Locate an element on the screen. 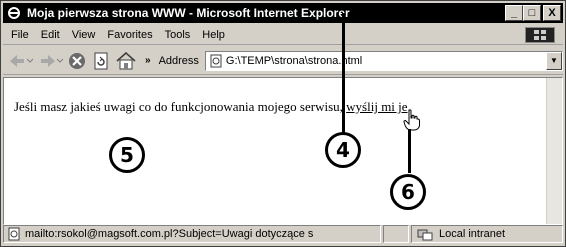  windows-logo-icon is located at coordinates (540, 35).